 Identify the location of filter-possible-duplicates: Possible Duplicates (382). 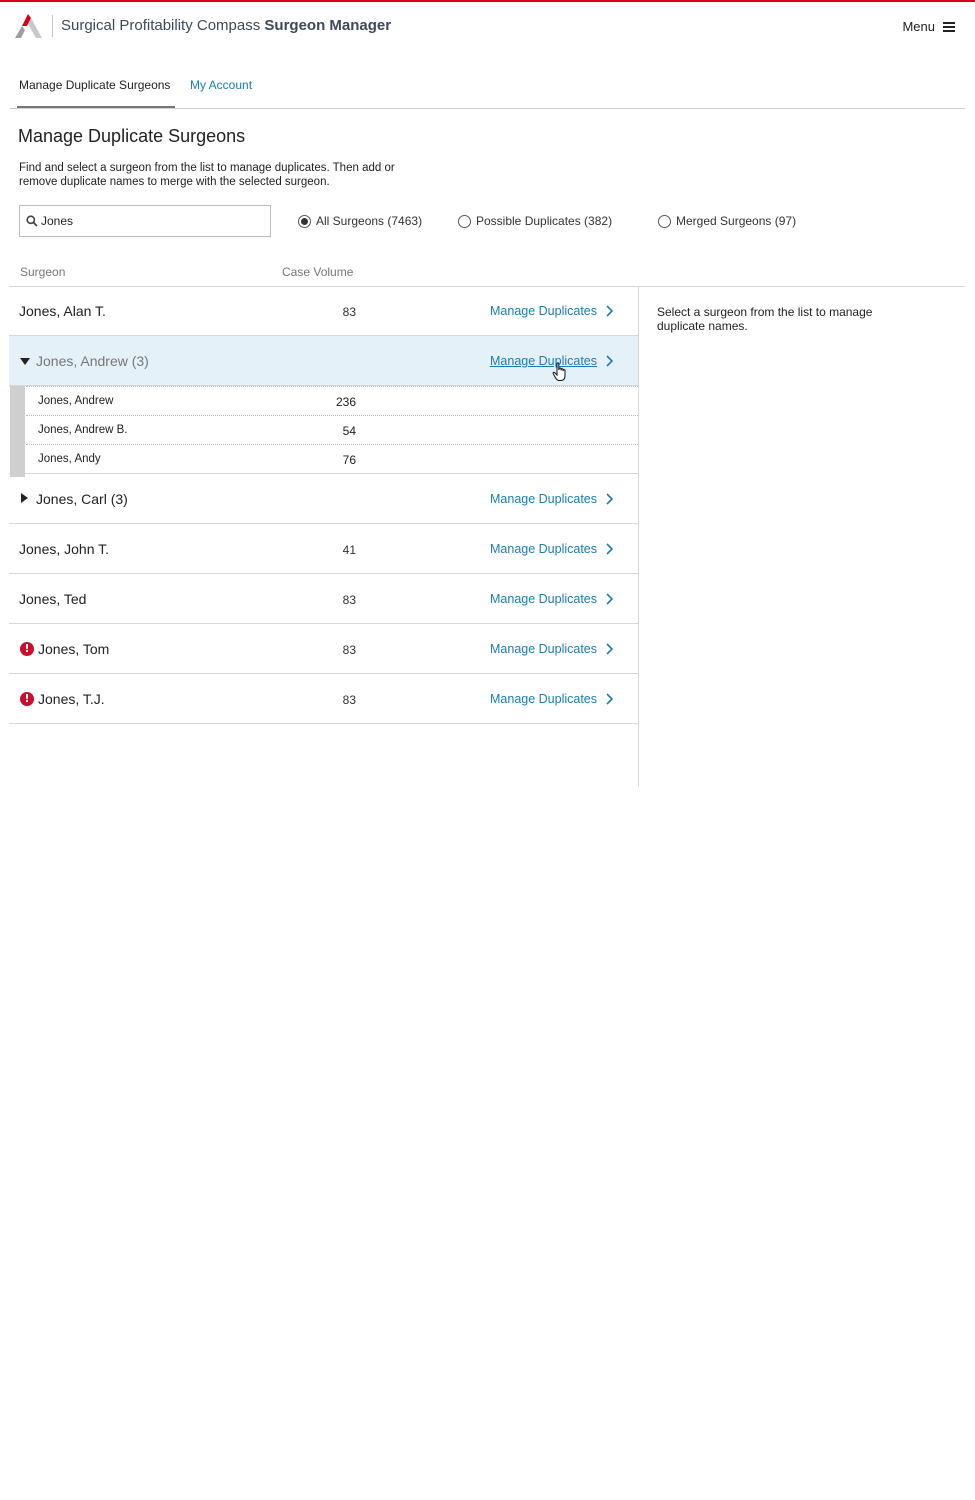
(535, 221).